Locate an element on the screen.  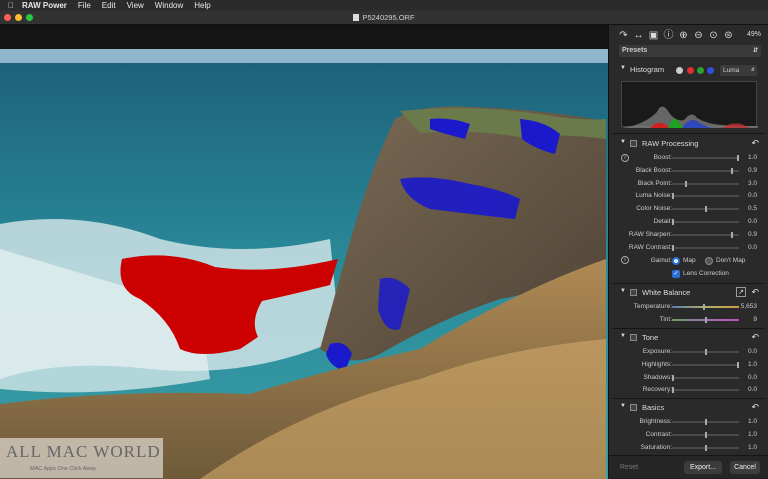
channel-green-button is located at coordinates (700, 70).